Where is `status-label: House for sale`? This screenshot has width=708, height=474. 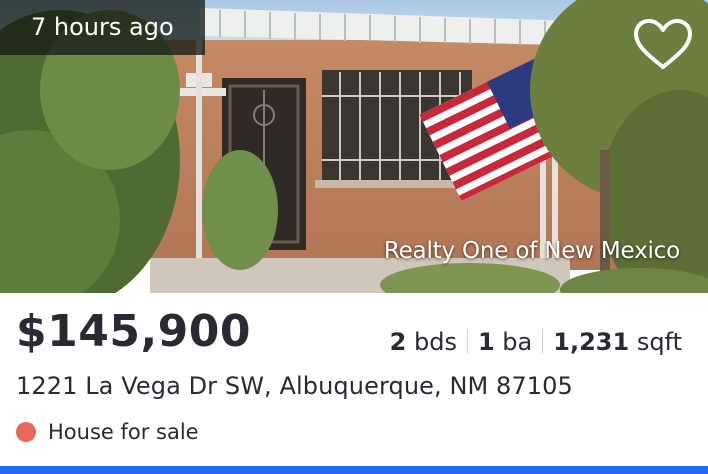
status-label: House for sale is located at coordinates (123, 432).